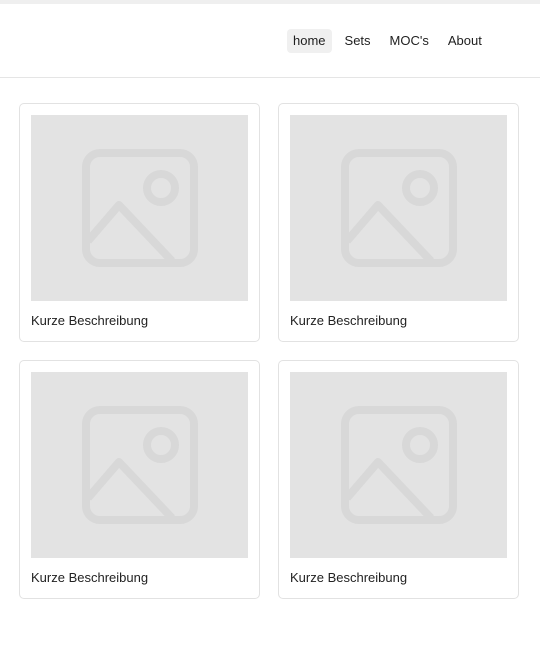 The image size is (540, 662). I want to click on site-header: home Sets MOC's About, so click(270, 41).